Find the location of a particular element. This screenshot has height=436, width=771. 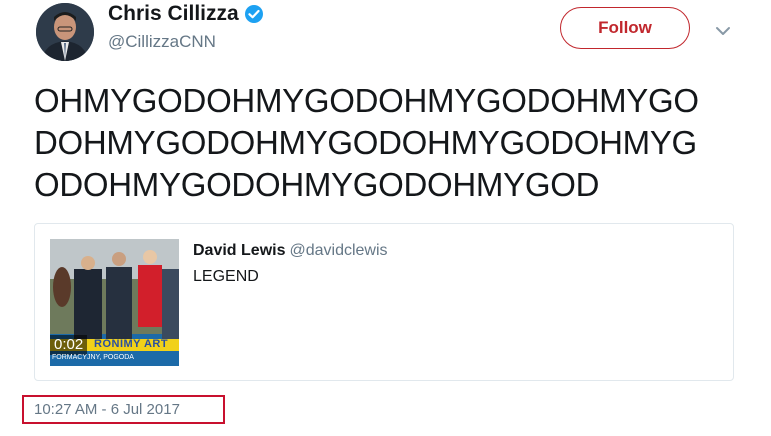

follow-button: Follow is located at coordinates (625, 28).